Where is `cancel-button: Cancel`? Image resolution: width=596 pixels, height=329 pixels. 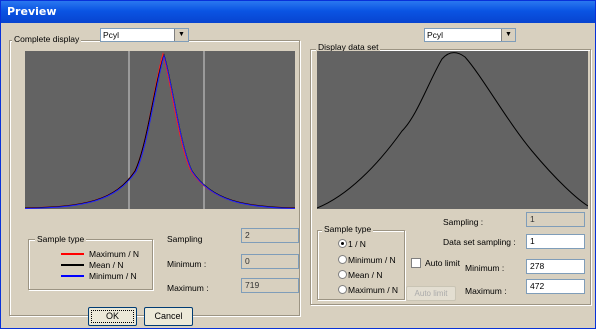 cancel-button: Cancel is located at coordinates (168, 316).